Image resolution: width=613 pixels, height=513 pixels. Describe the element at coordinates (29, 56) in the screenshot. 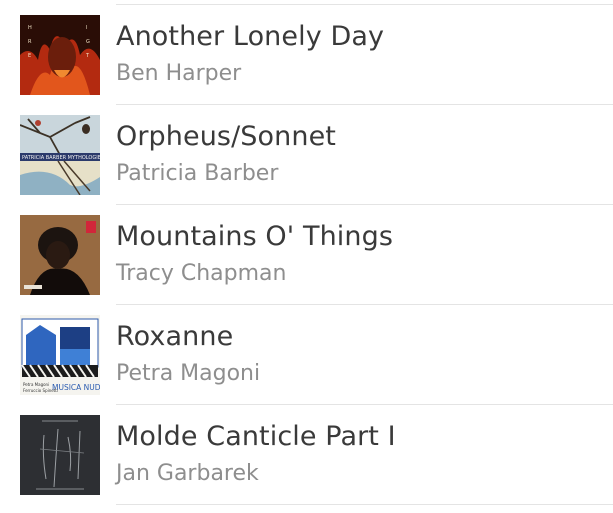

I see `svg-text: E` at that location.